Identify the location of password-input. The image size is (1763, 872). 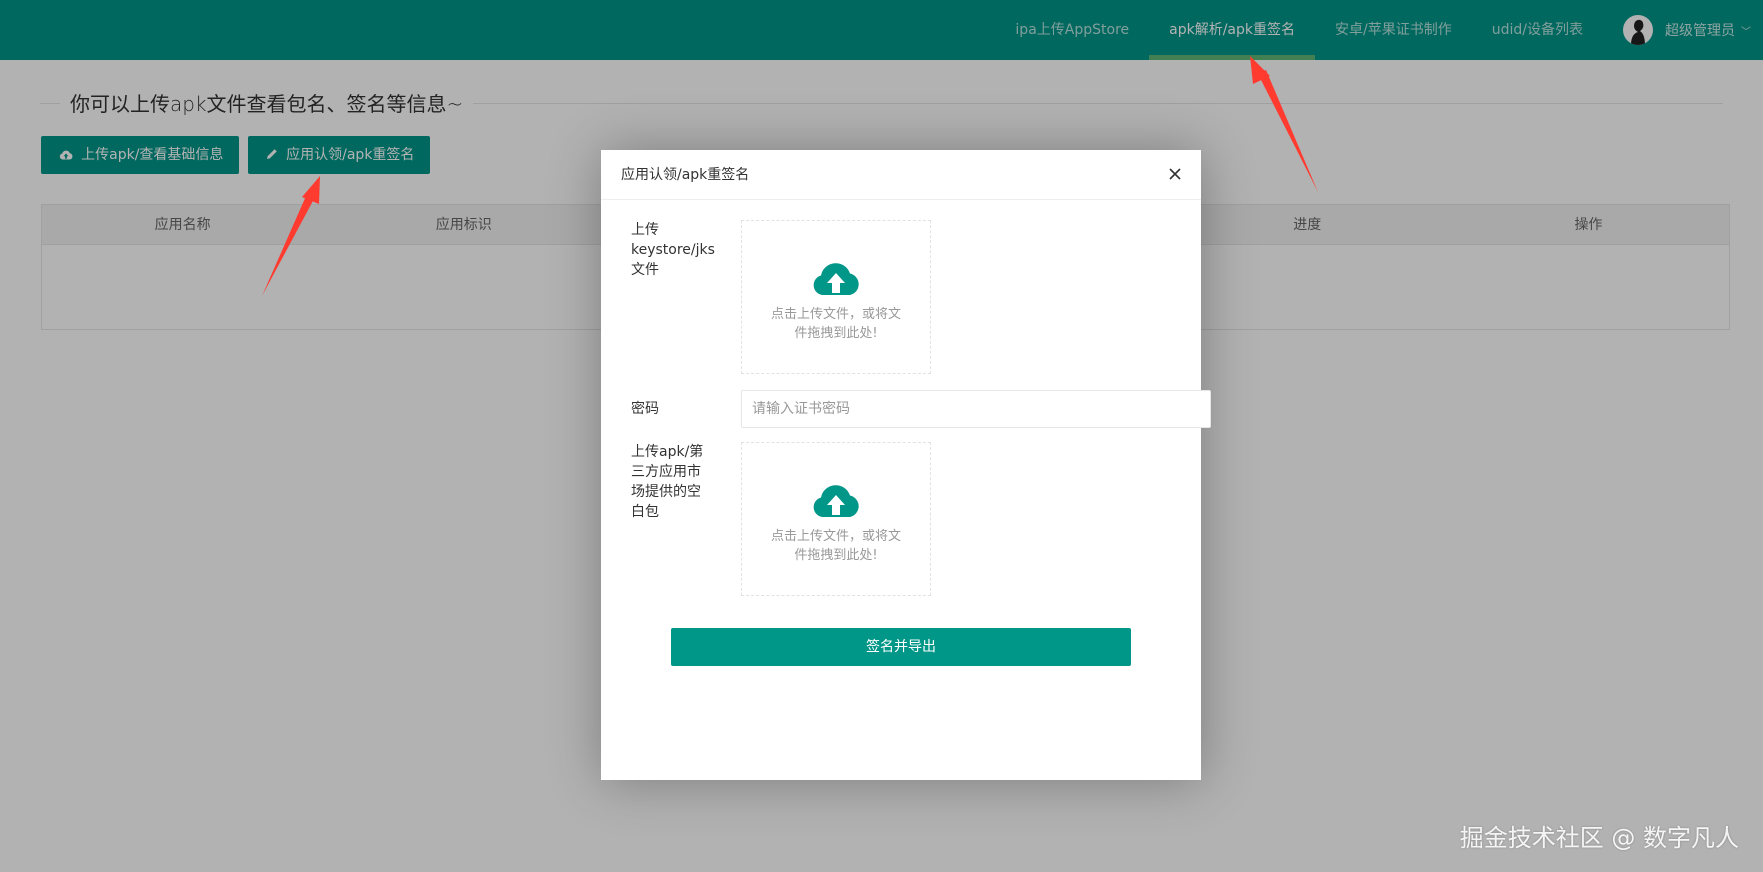
(976, 409).